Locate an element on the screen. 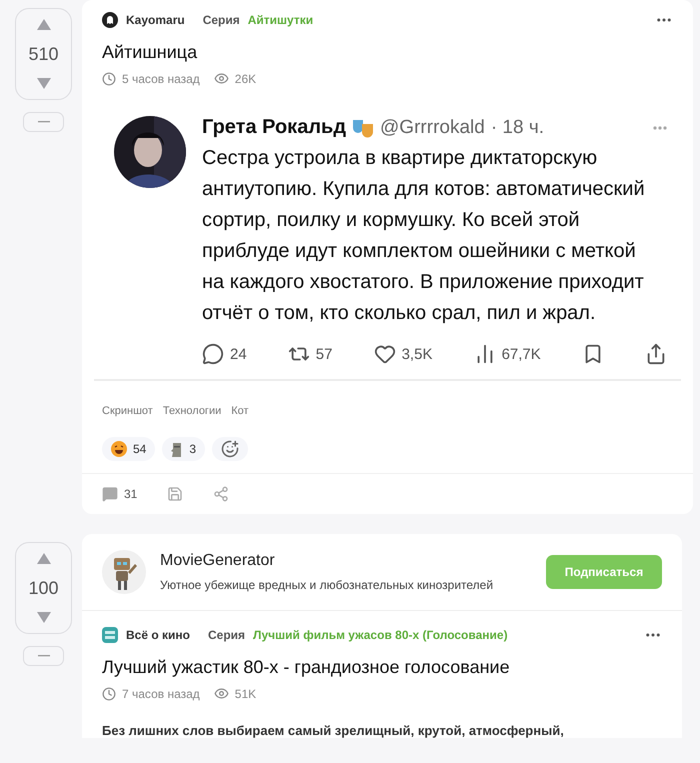 Image resolution: width=700 pixels, height=763 pixels. like-icon is located at coordinates (385, 354).